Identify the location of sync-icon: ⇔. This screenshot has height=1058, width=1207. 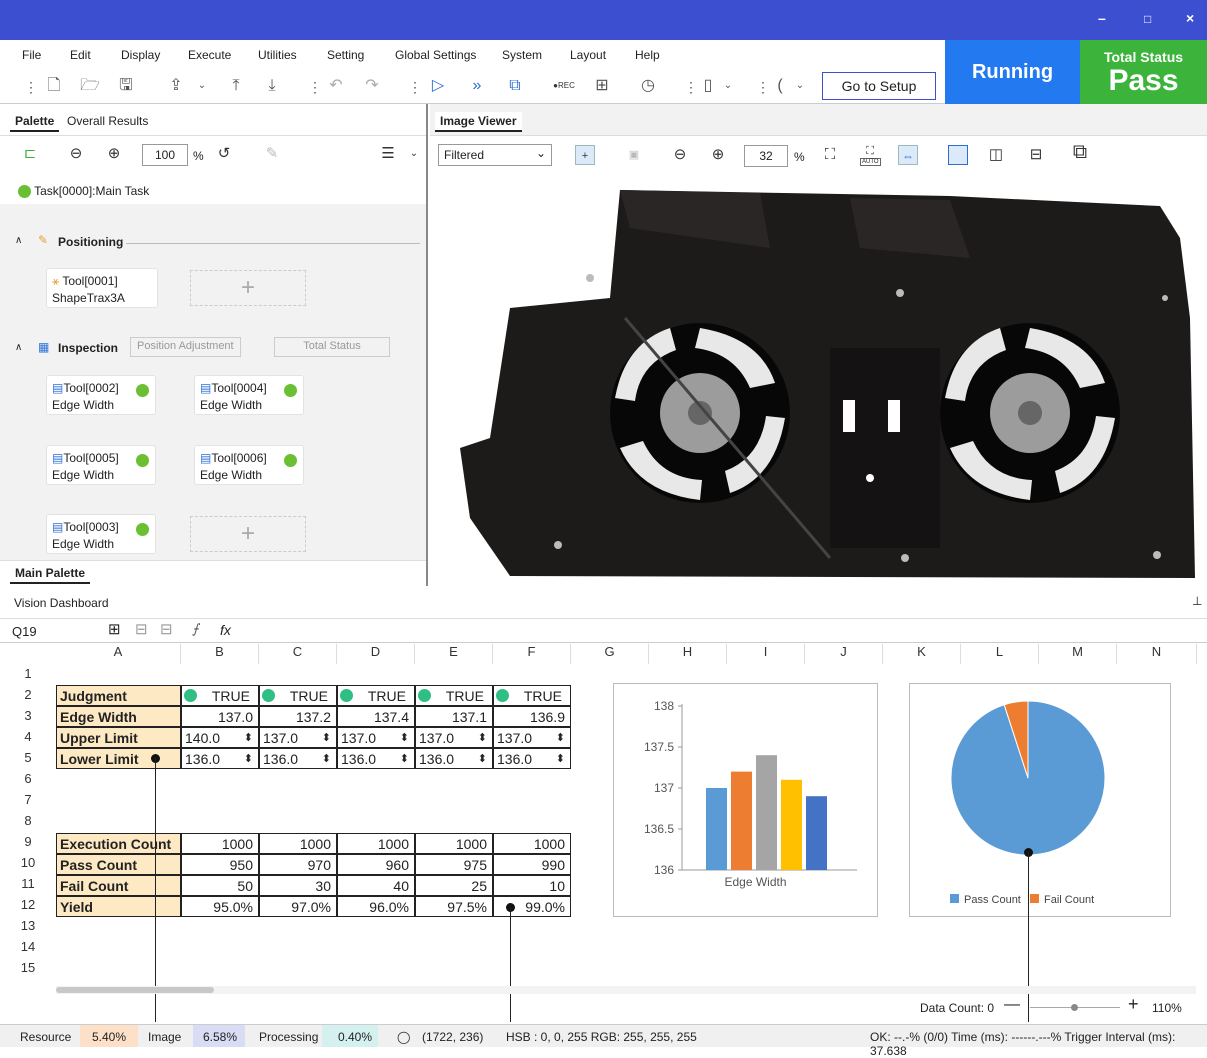
(908, 155).